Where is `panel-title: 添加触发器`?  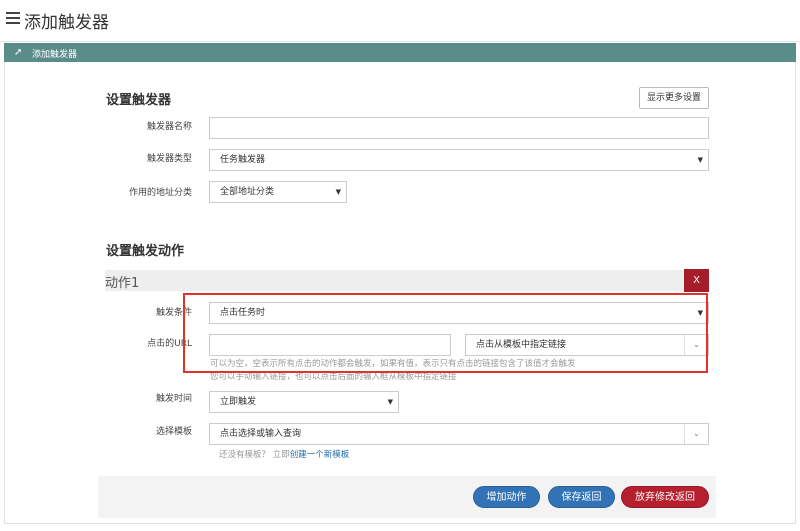 panel-title: 添加触发器 is located at coordinates (55, 55).